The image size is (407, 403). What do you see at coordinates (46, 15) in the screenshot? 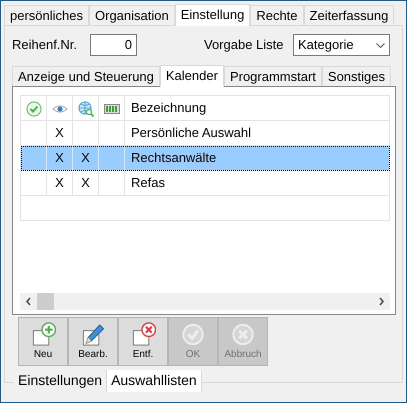
I see `tab: persönliches` at bounding box center [46, 15].